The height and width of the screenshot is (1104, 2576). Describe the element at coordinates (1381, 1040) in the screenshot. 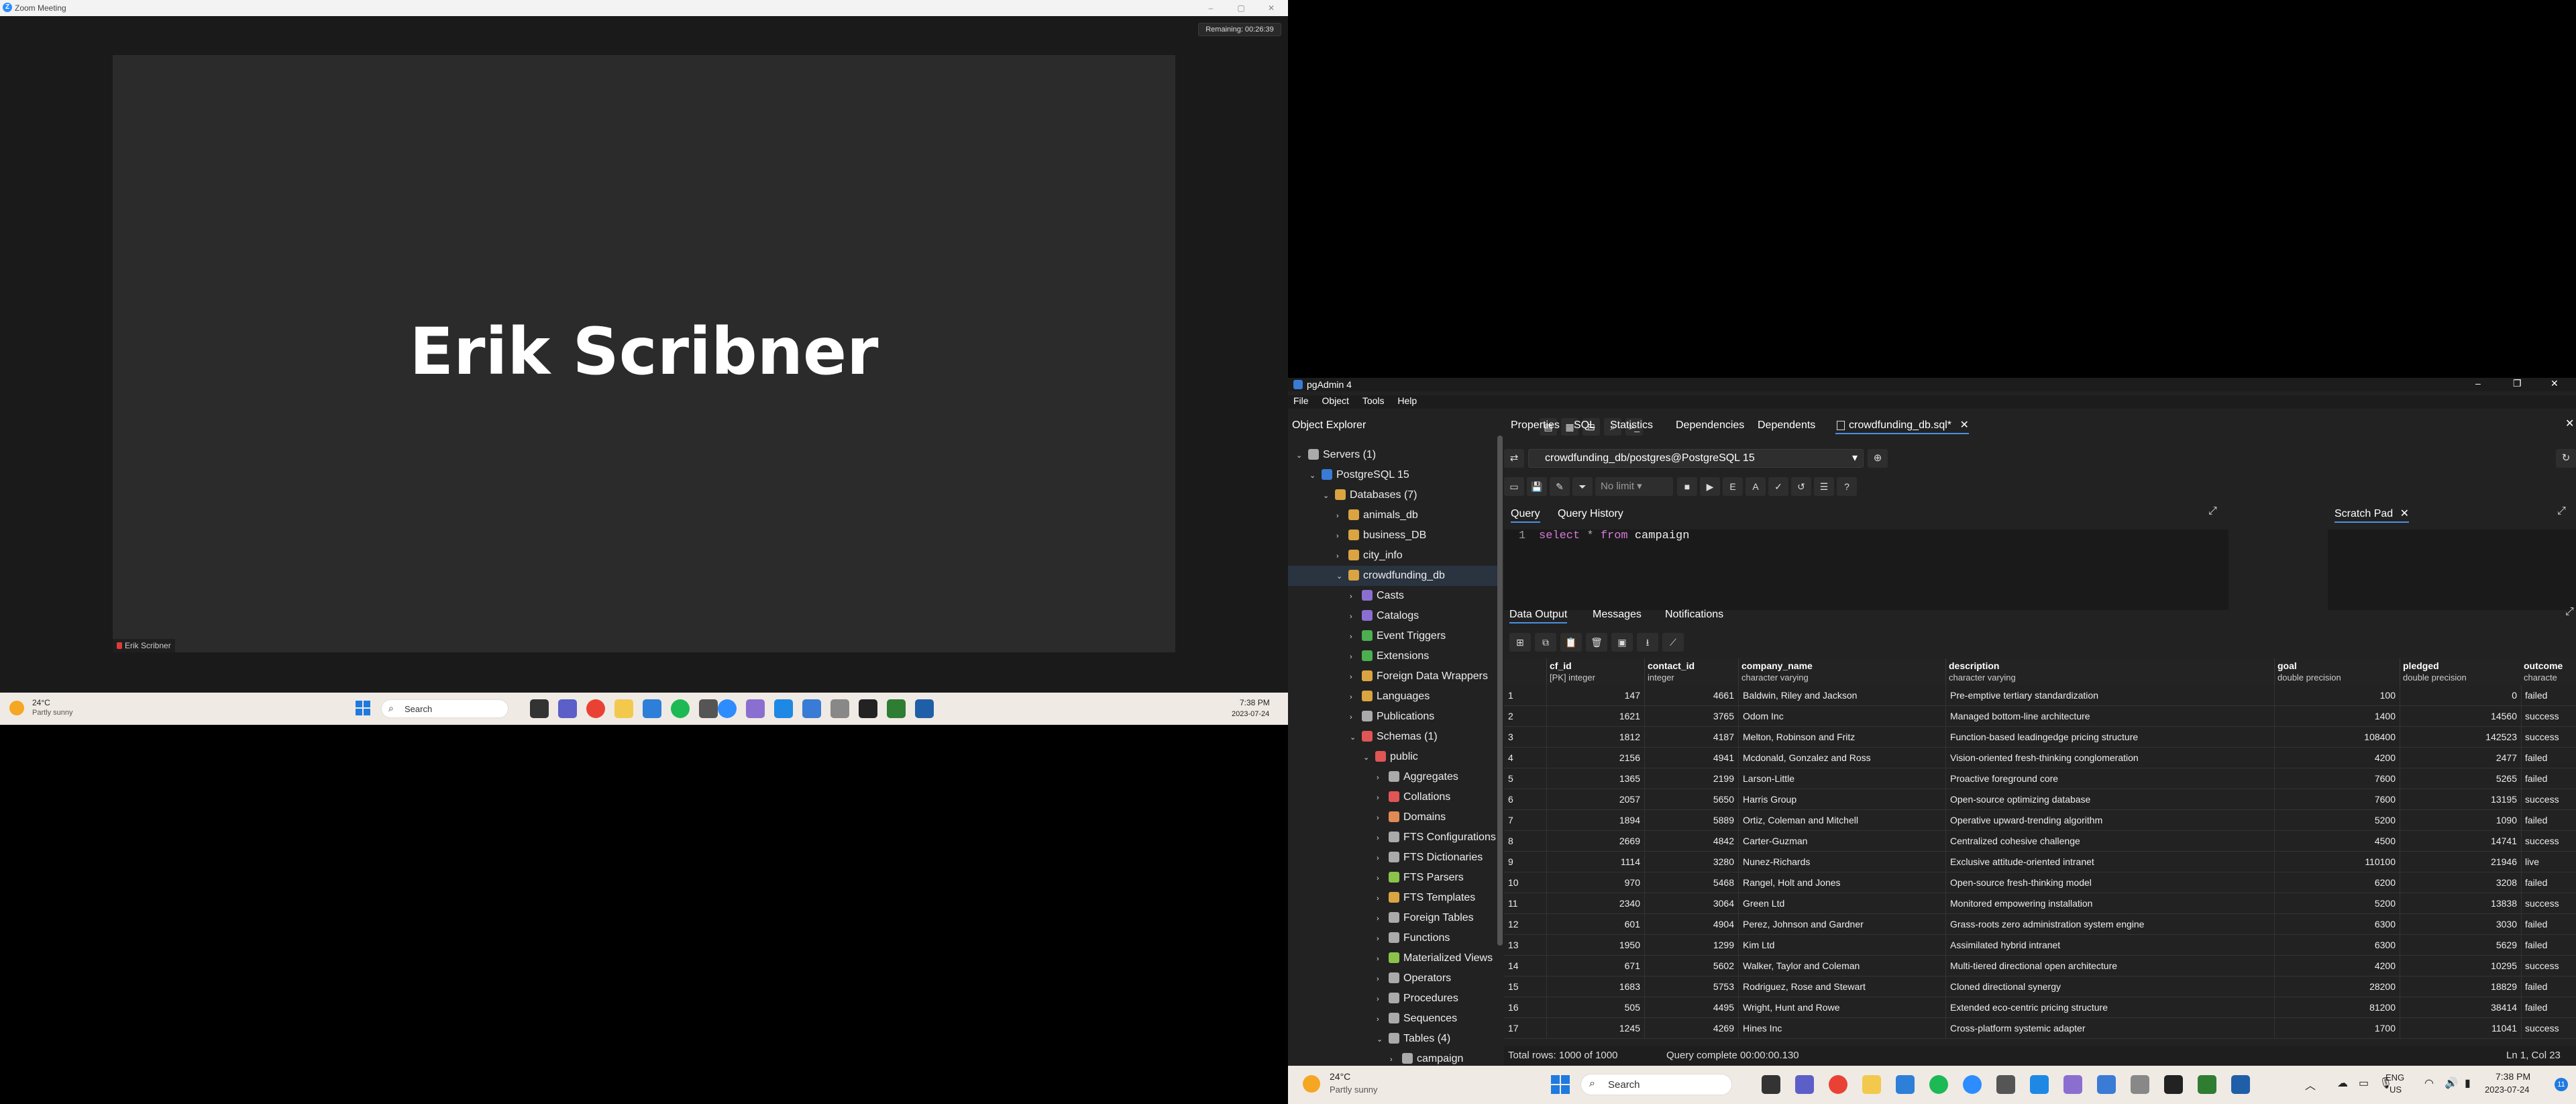

I see `chevron-down-icon: ⌄` at that location.